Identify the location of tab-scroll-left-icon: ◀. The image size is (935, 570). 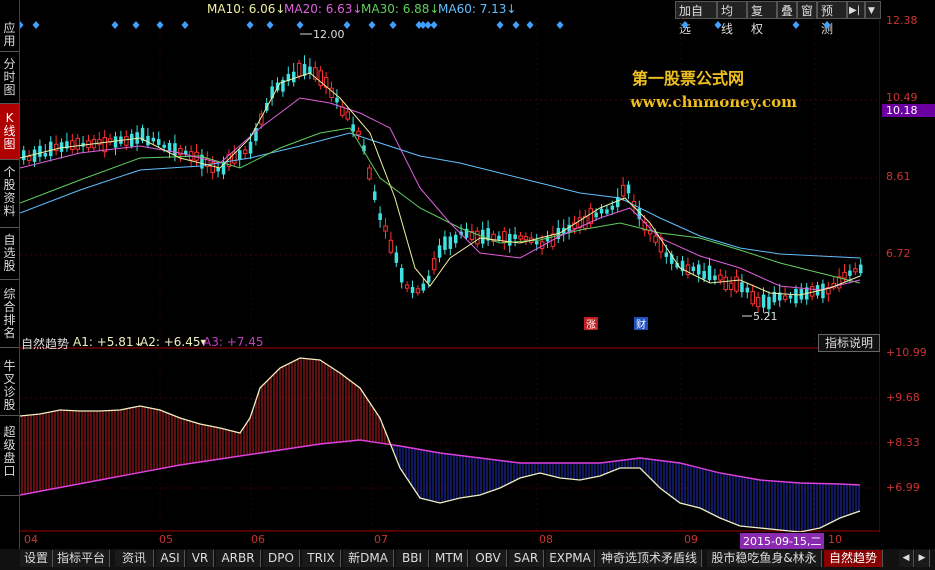
(906, 558).